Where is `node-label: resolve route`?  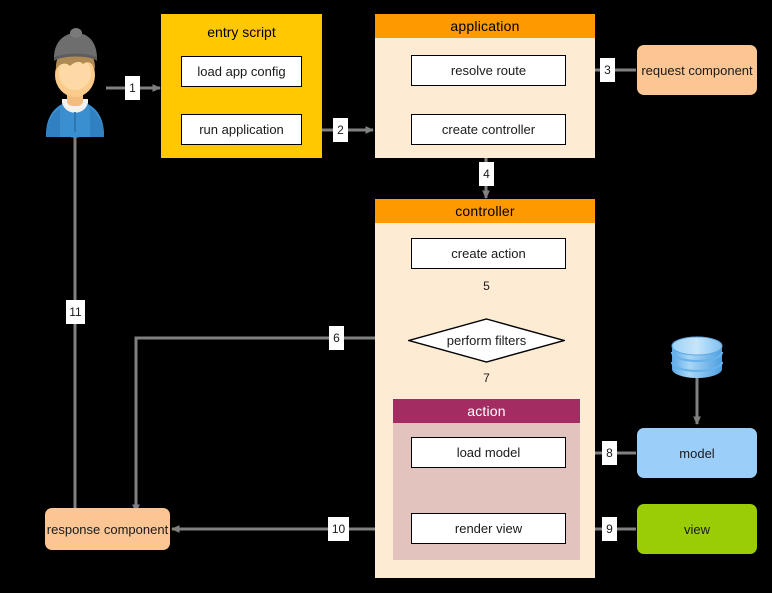
node-label: resolve route is located at coordinates (488, 70).